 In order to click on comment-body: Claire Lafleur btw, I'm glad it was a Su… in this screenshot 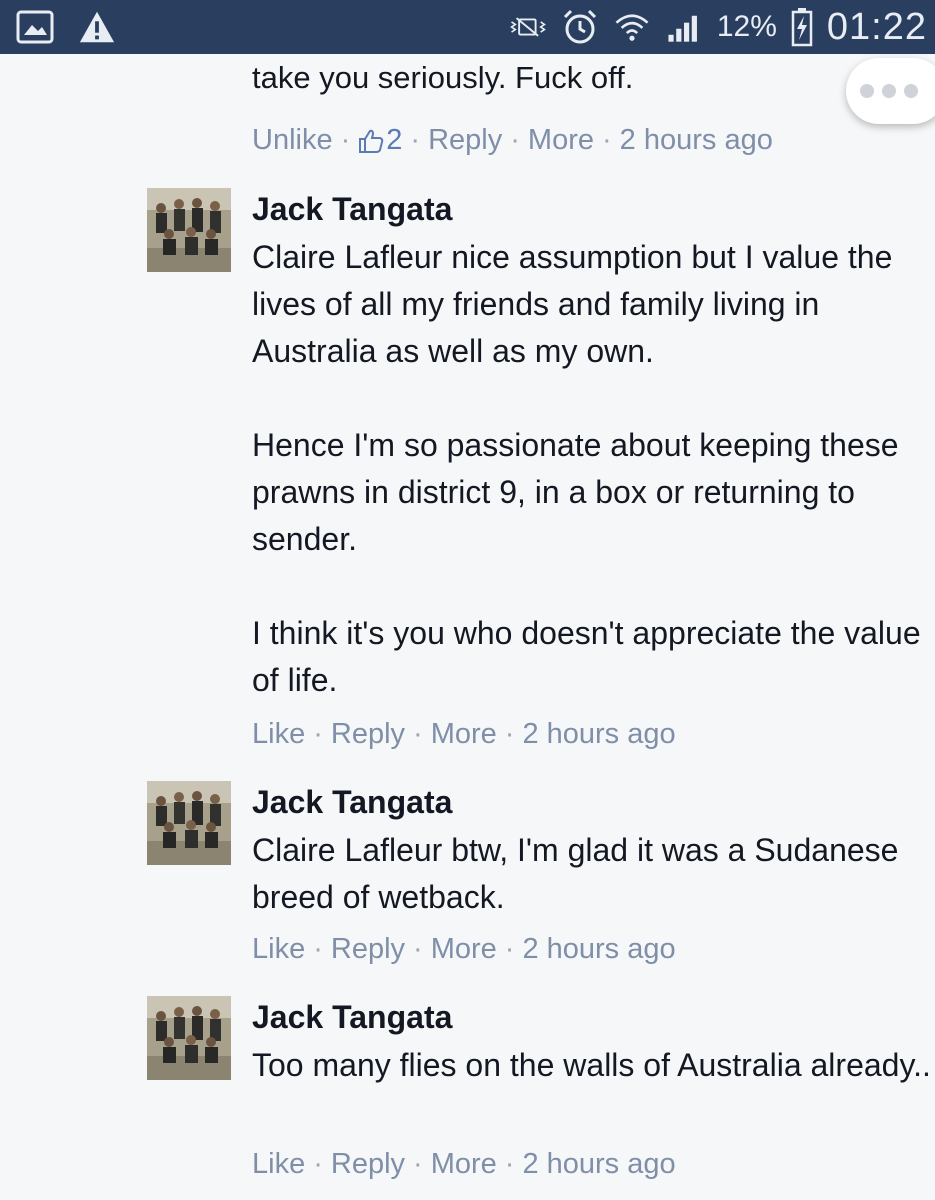, I will do `click(592, 874)`.